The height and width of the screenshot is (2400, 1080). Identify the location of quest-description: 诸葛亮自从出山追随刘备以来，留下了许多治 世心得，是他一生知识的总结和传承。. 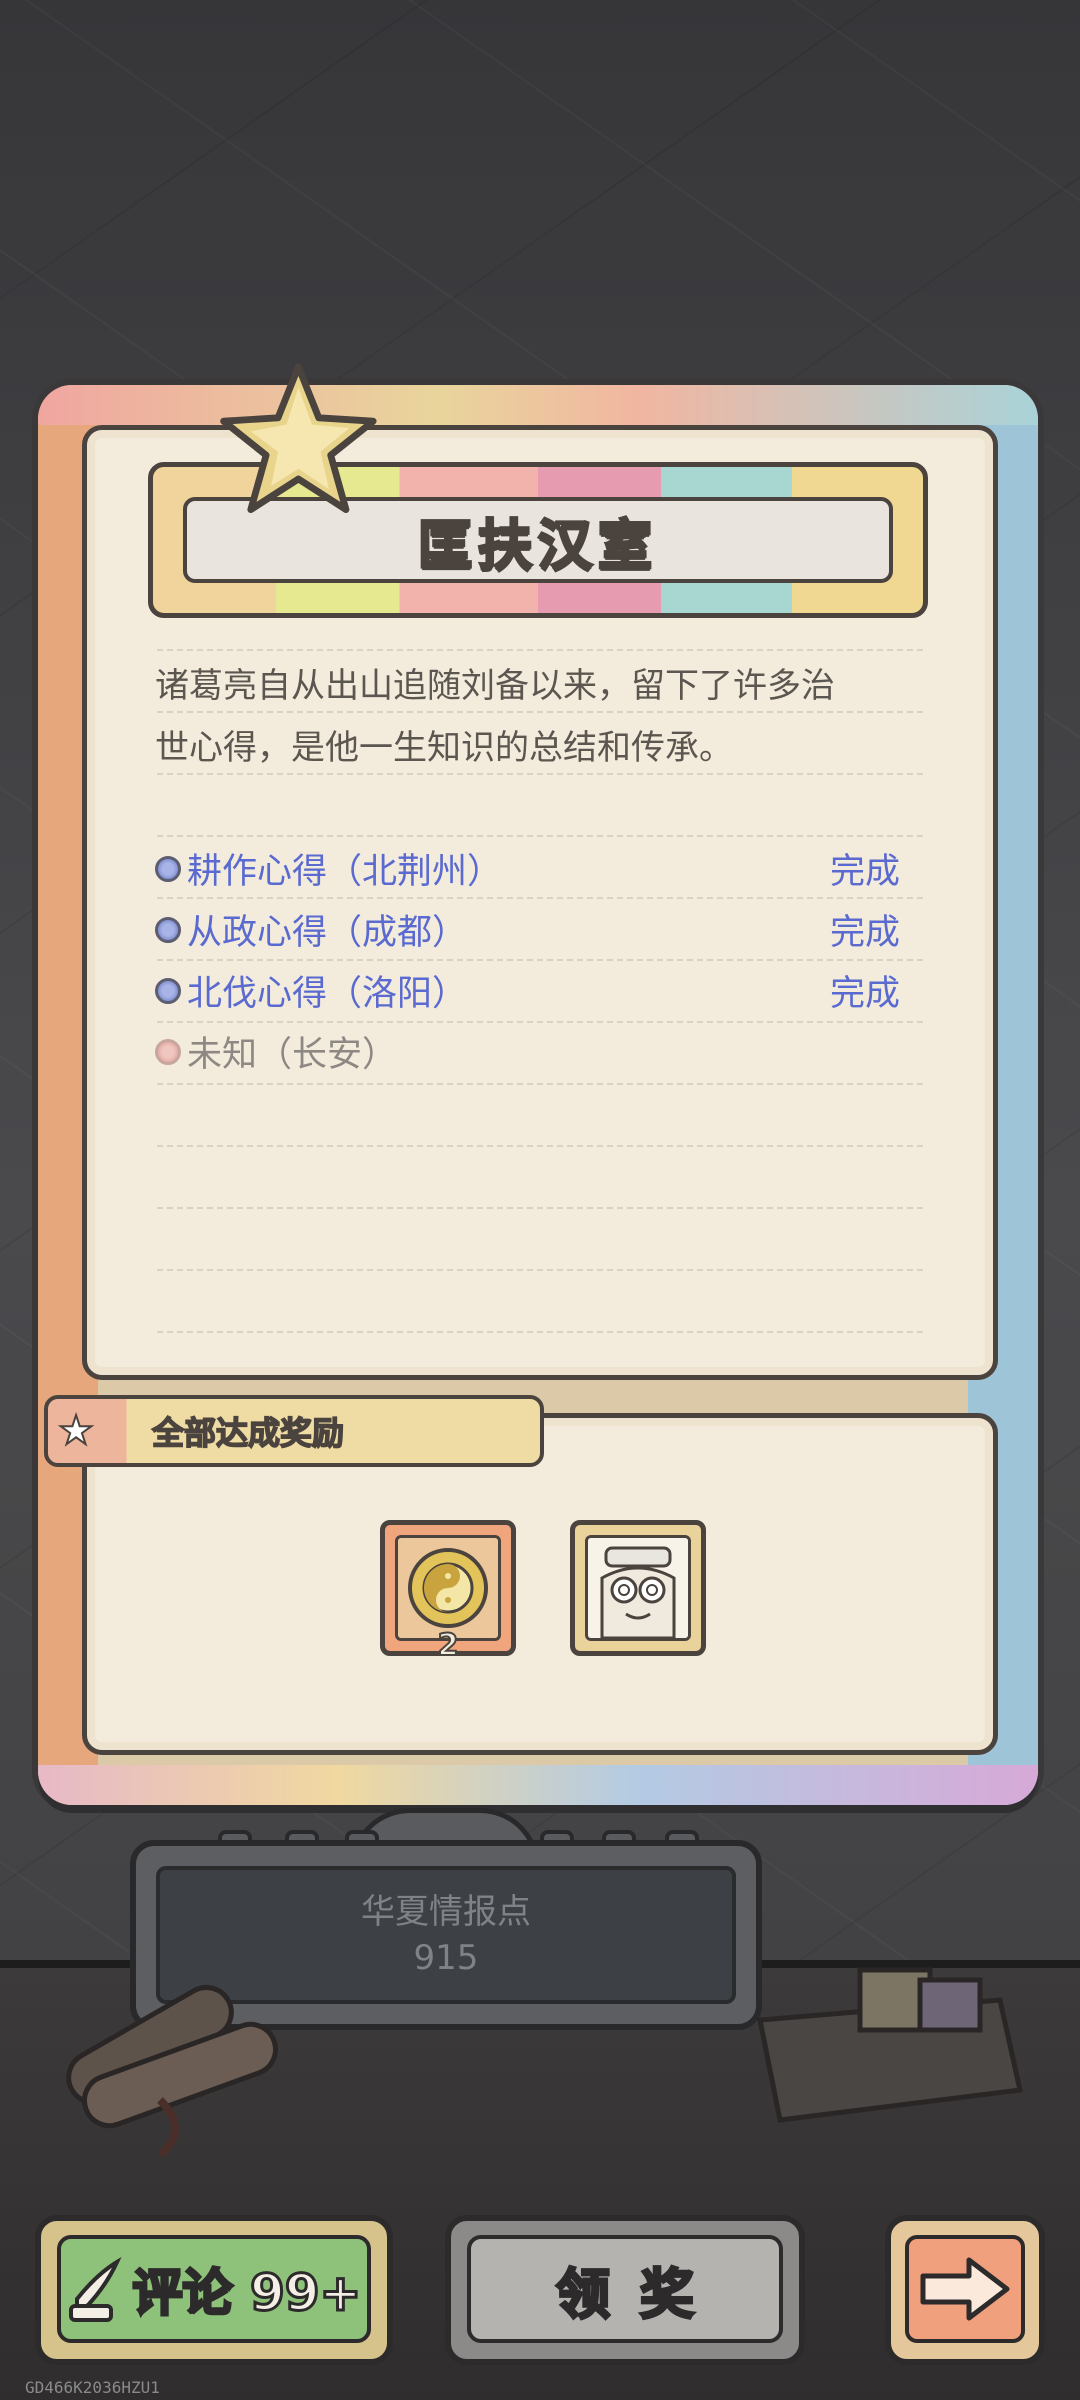
(535, 717).